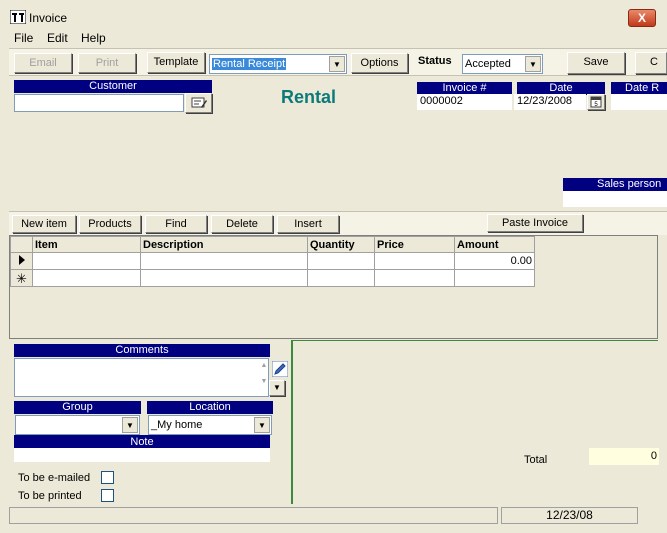  I want to click on close-window-button: X, so click(642, 18).